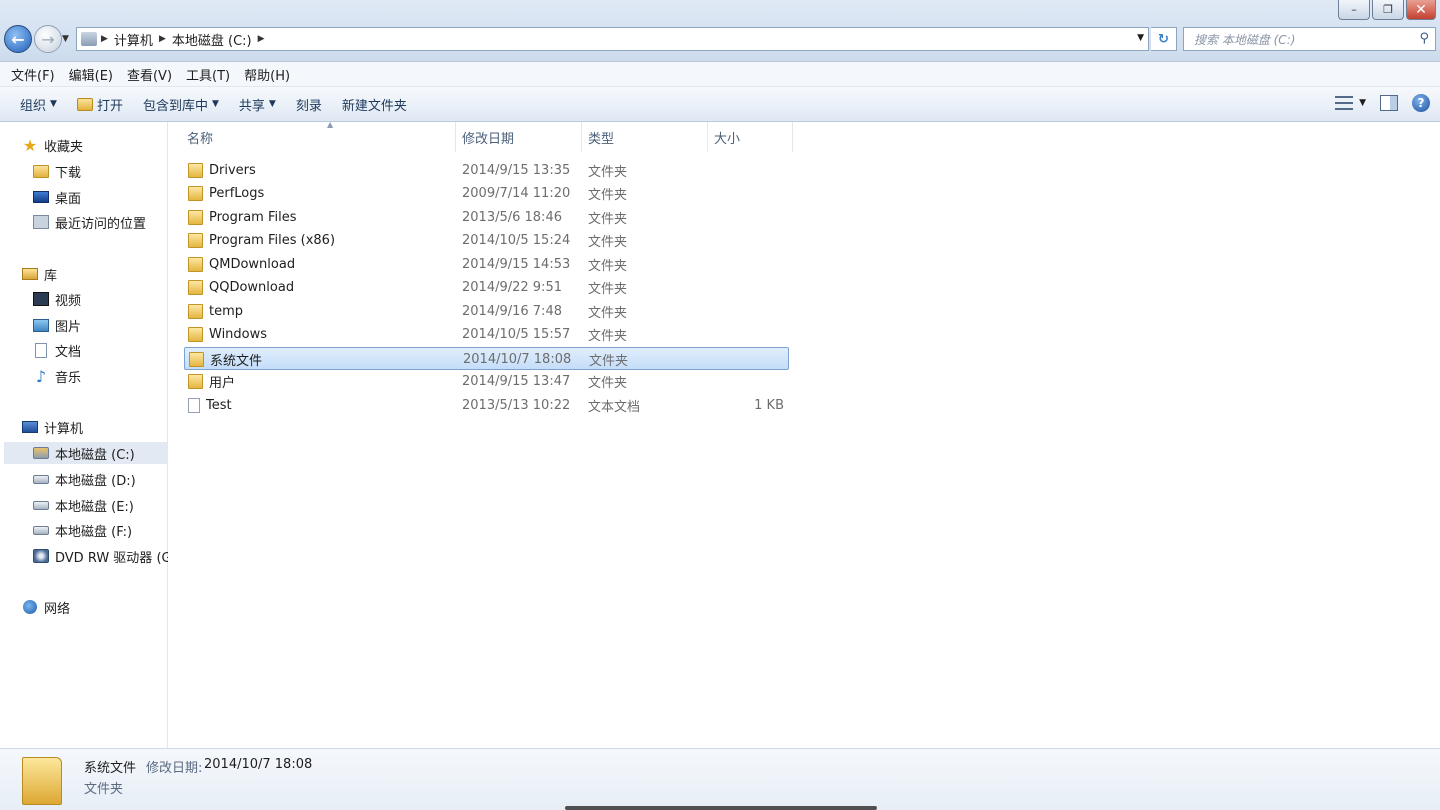  What do you see at coordinates (52, 145) in the screenshot?
I see `nav-favorites: ★ 收藏夹` at bounding box center [52, 145].